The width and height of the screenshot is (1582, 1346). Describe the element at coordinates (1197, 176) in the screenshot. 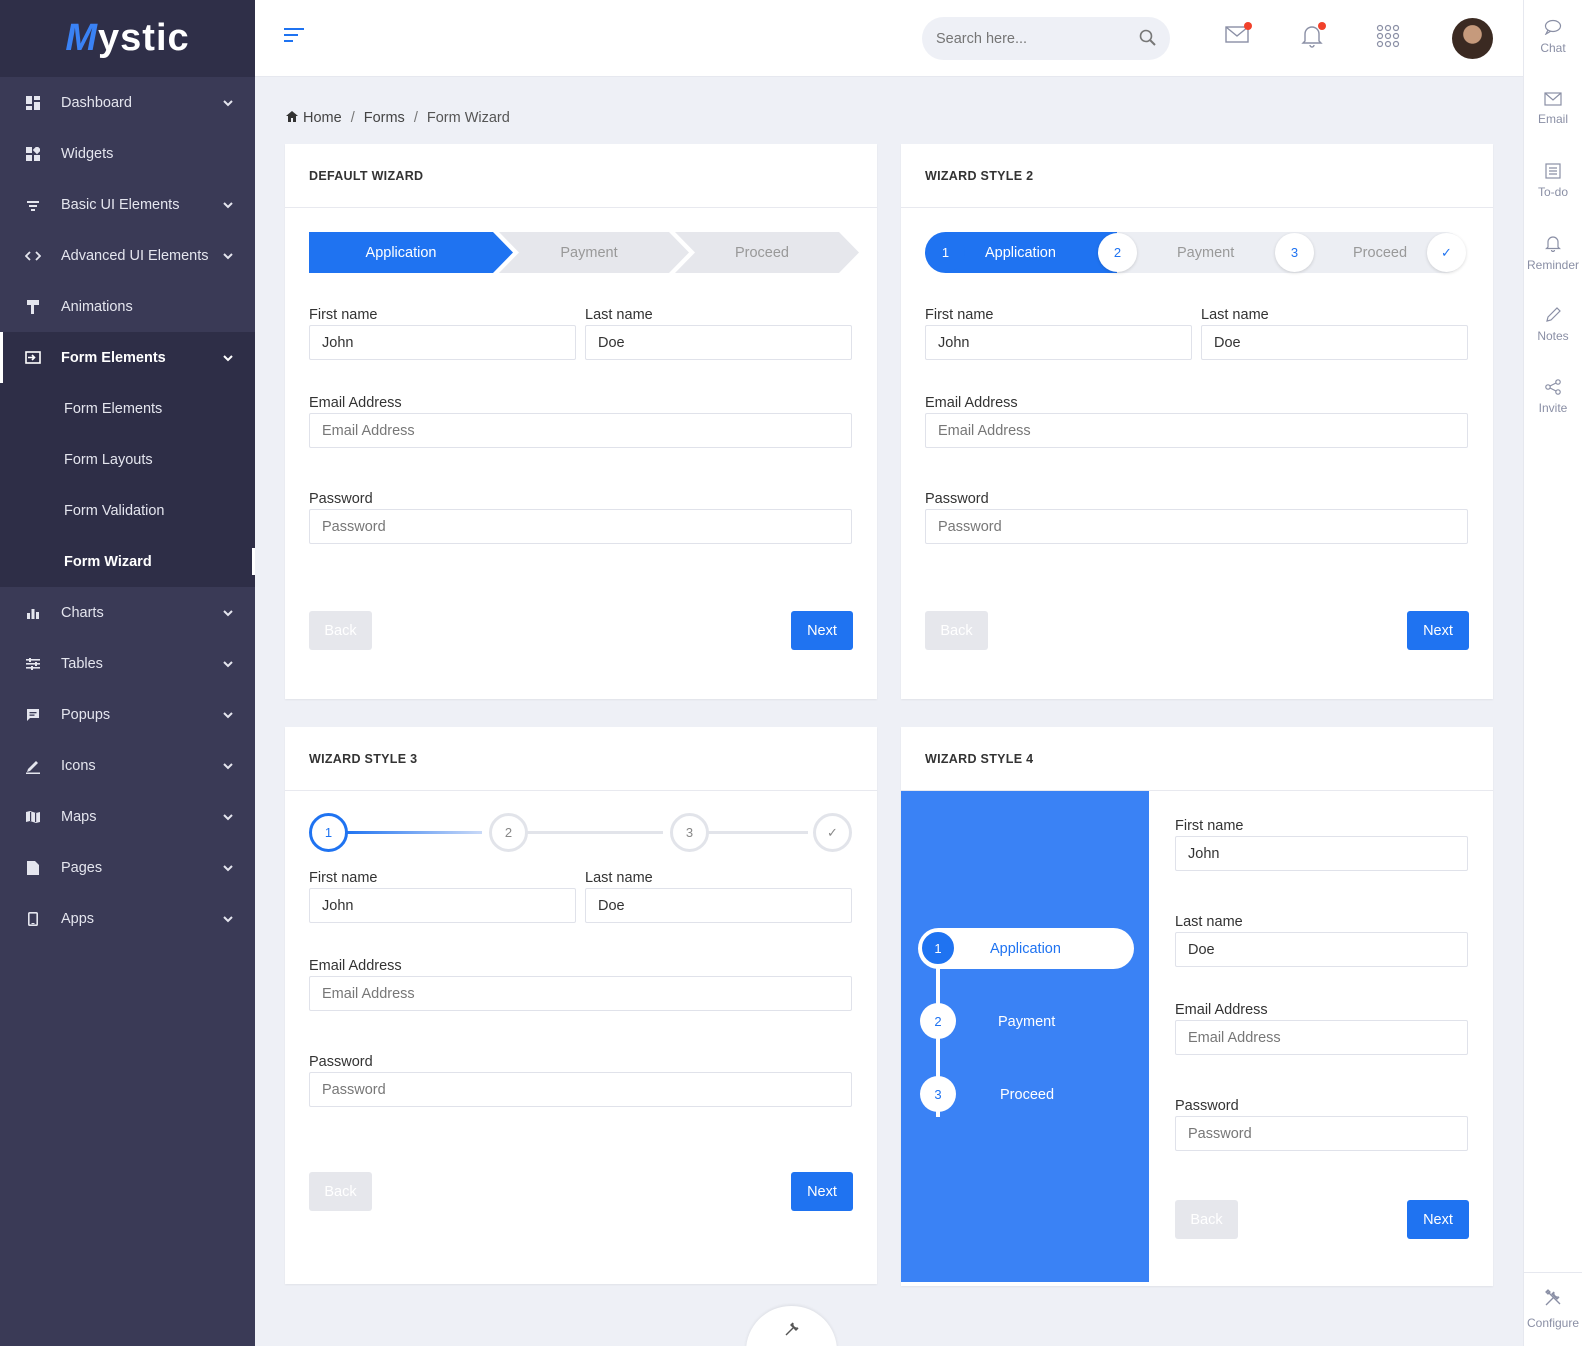

I see `card-title: WIZARD STYLE 2` at that location.